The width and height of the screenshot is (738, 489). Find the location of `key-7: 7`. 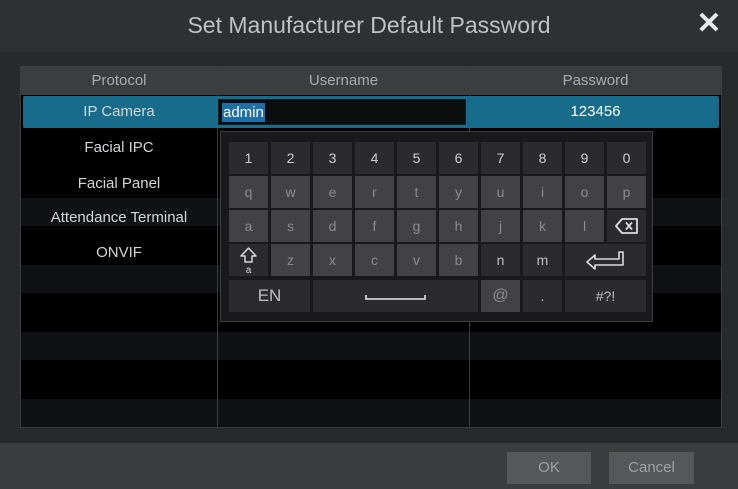

key-7: 7 is located at coordinates (500, 158).